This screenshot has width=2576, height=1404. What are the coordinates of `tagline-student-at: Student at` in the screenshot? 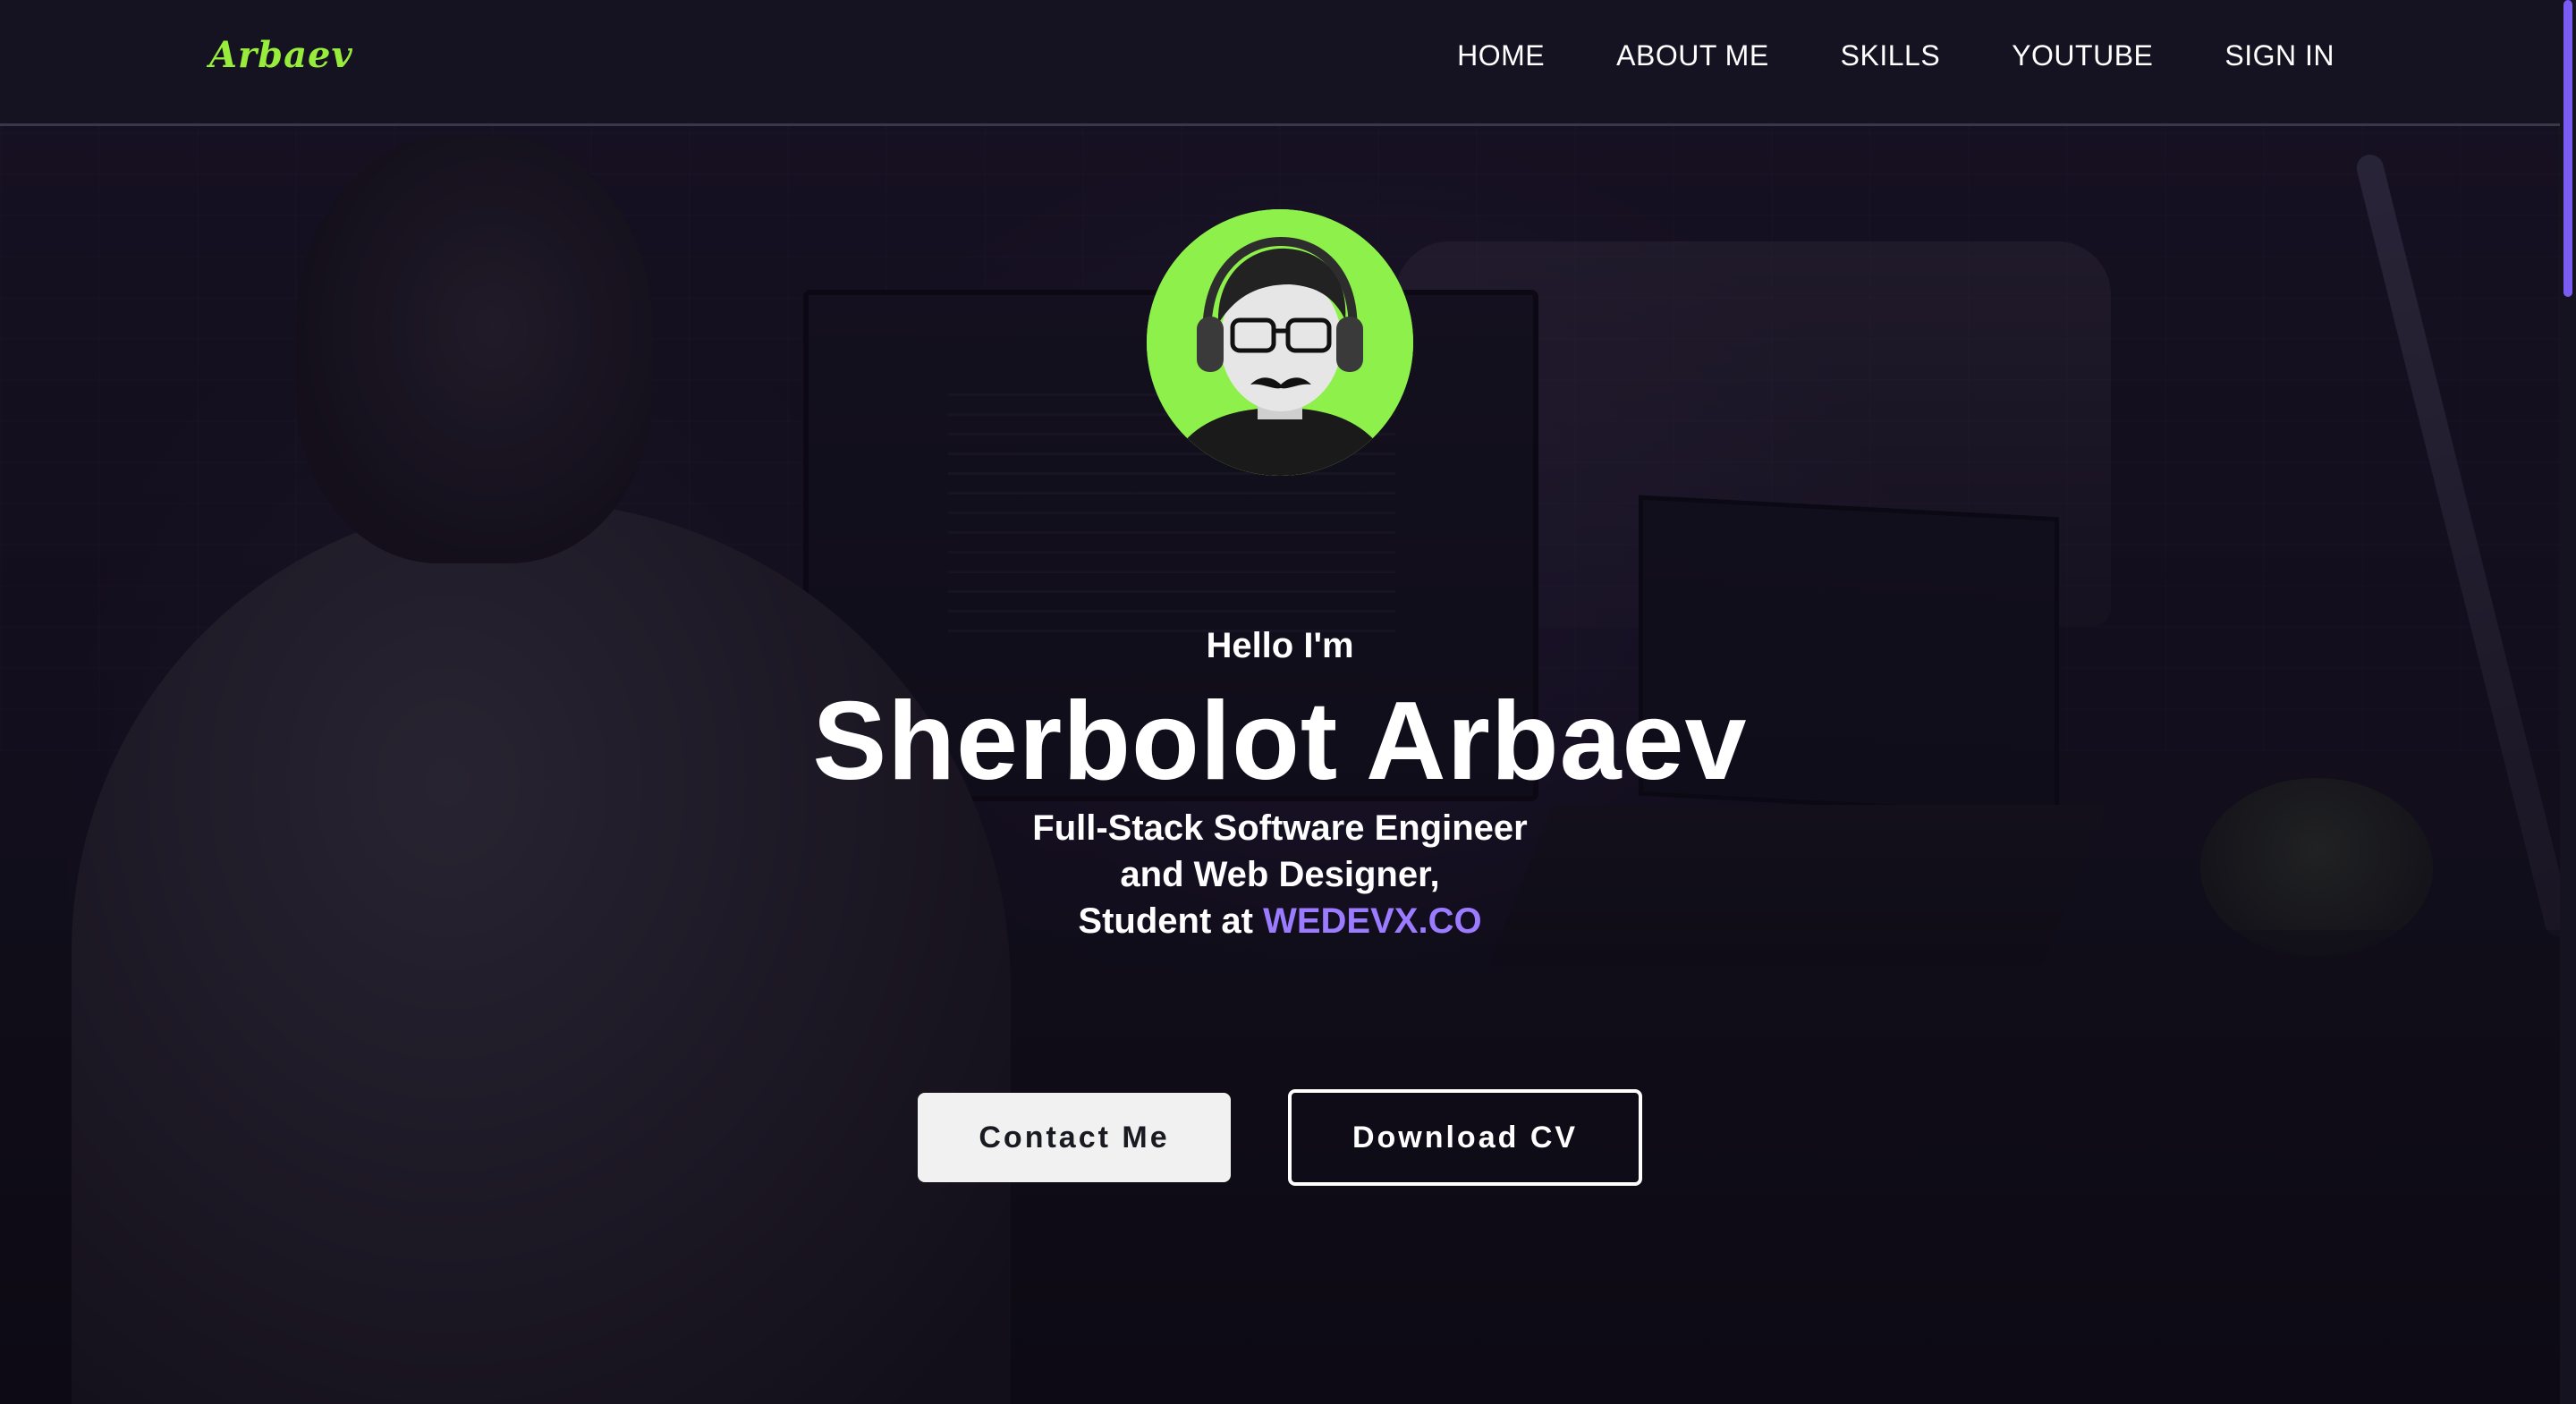 It's located at (1165, 921).